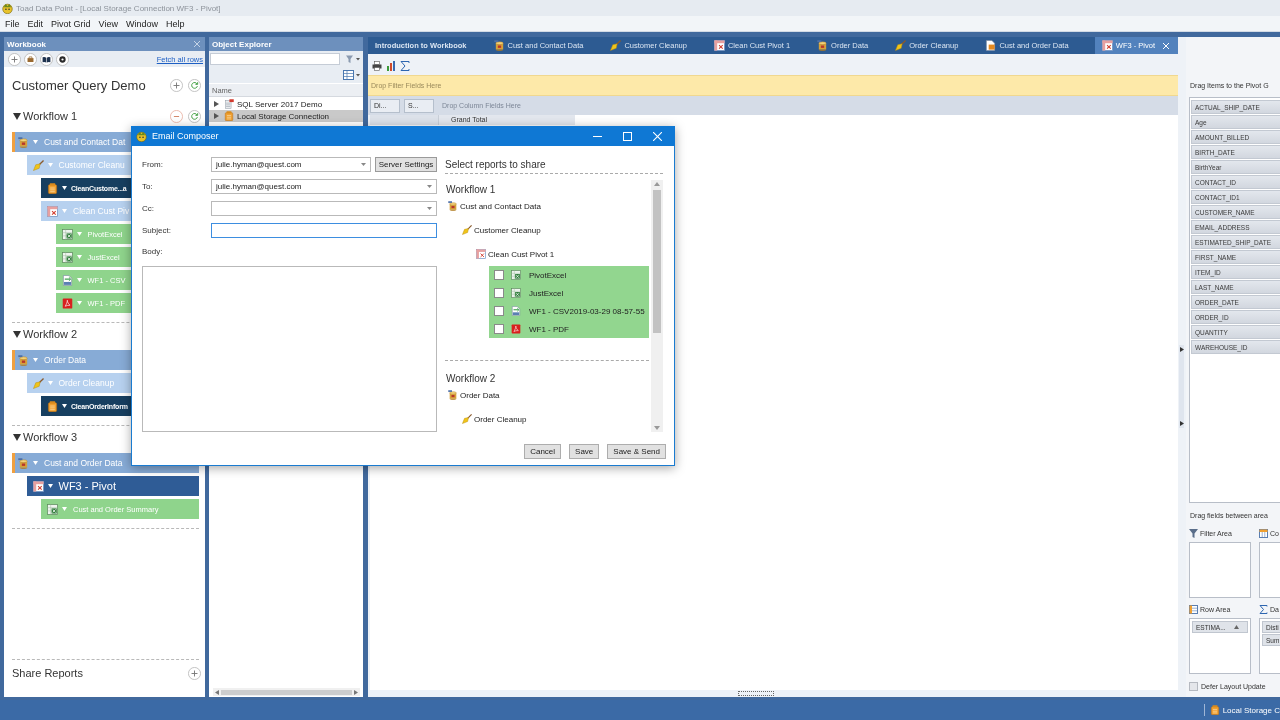 This screenshot has width=1280, height=720. I want to click on dialog-button: Save & Send, so click(636, 451).